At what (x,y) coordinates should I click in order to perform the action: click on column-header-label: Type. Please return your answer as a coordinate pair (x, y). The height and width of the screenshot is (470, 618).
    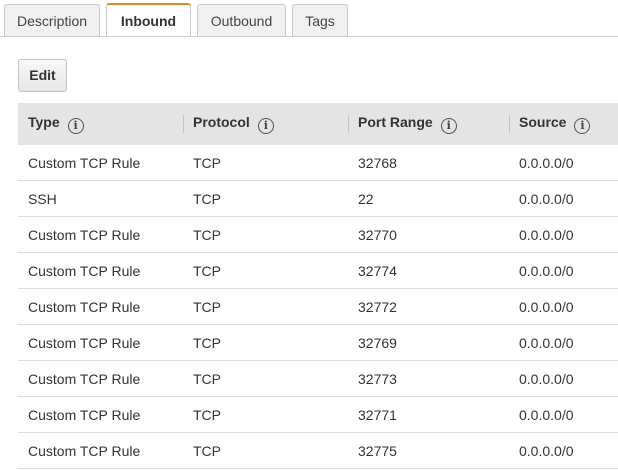
    Looking at the image, I should click on (44, 122).